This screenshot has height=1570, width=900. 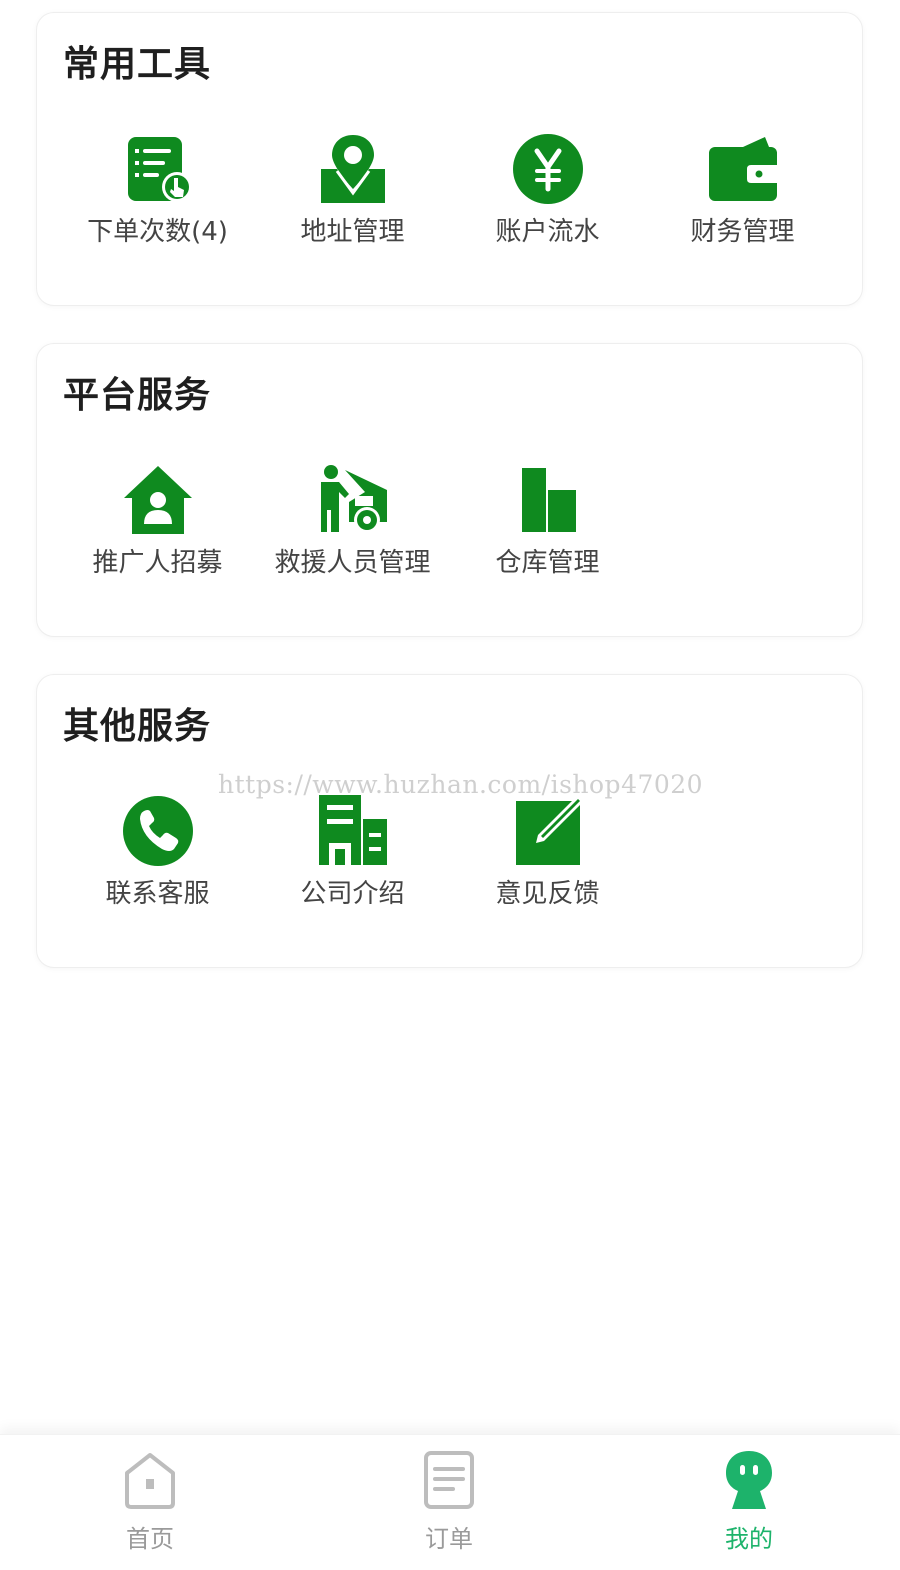 I want to click on menu-item-label: 救援人员管理, so click(x=352, y=563).